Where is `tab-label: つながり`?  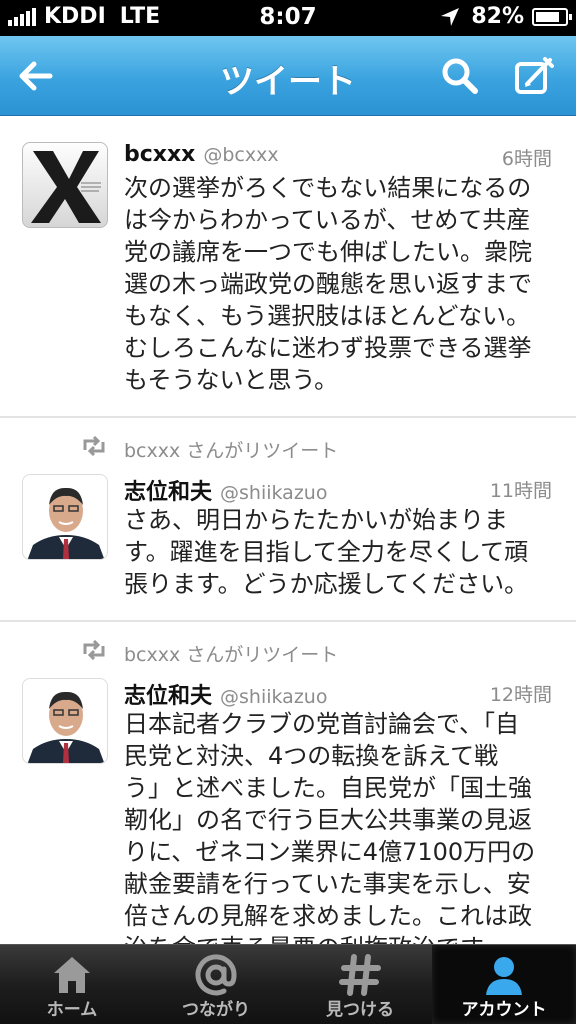 tab-label: つながり is located at coordinates (216, 1010).